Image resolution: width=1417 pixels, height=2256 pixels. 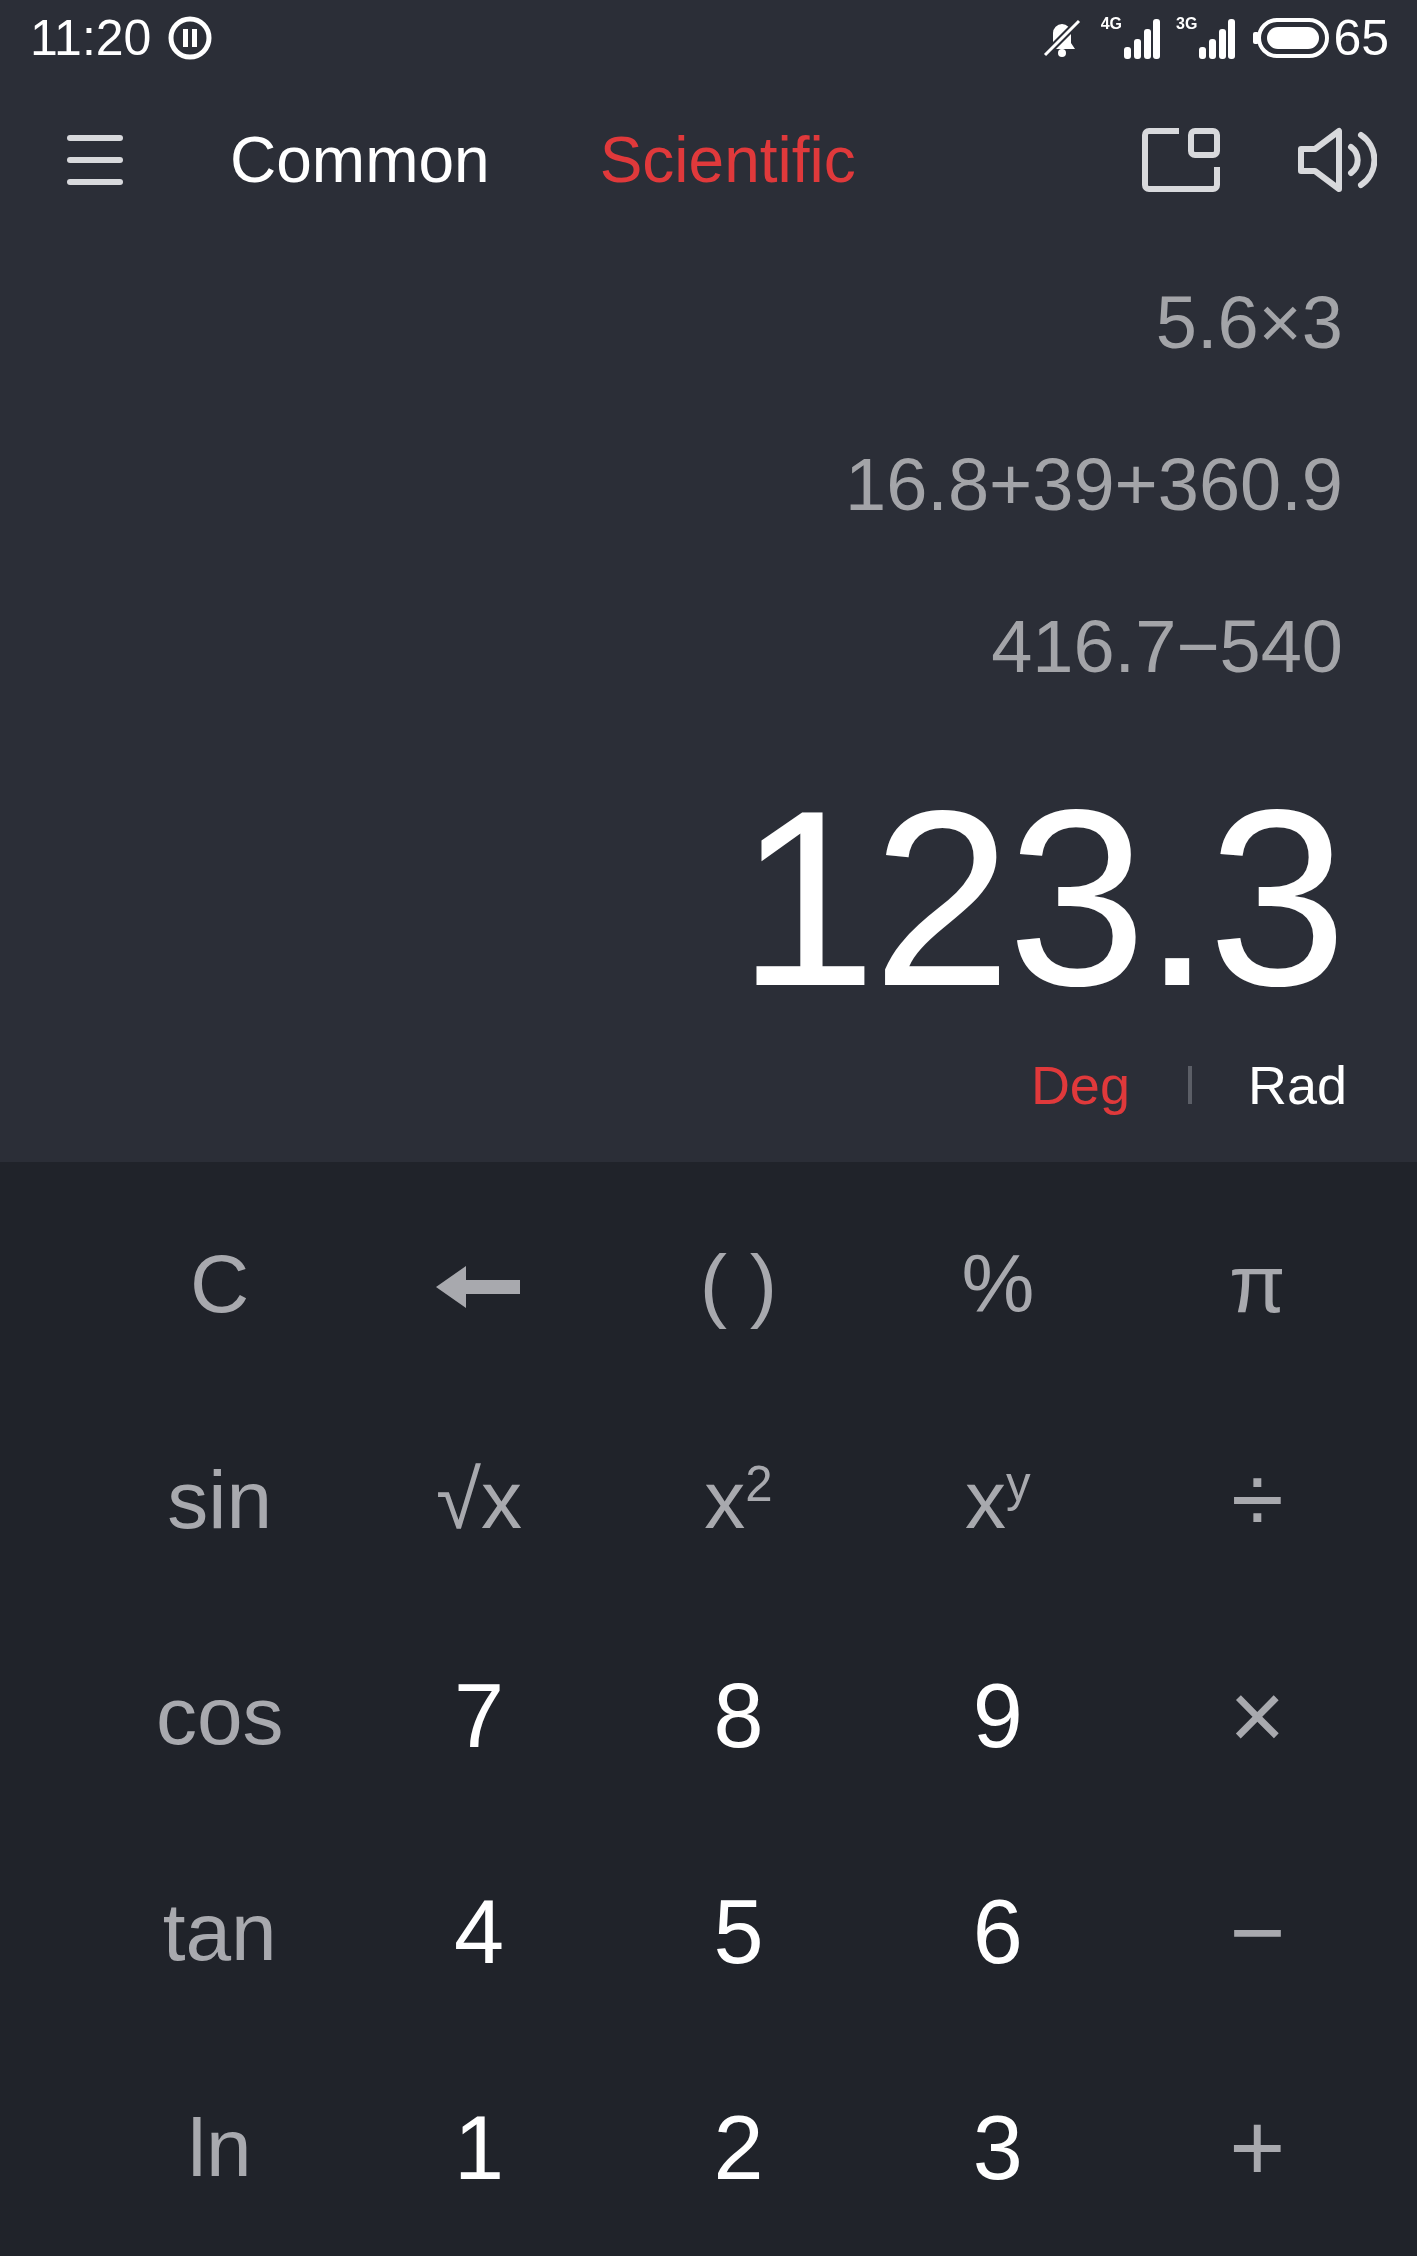 I want to click on function-key: C, so click(x=220, y=1284).